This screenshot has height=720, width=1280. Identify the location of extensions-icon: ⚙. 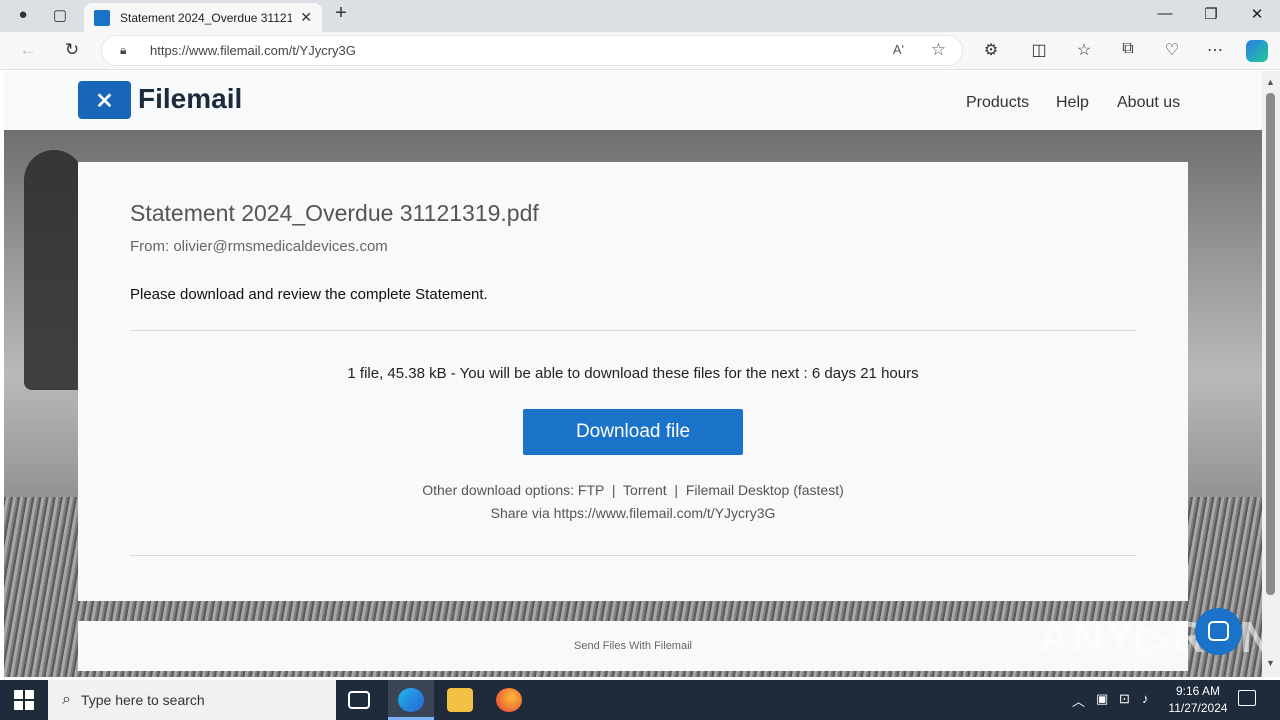
(991, 50).